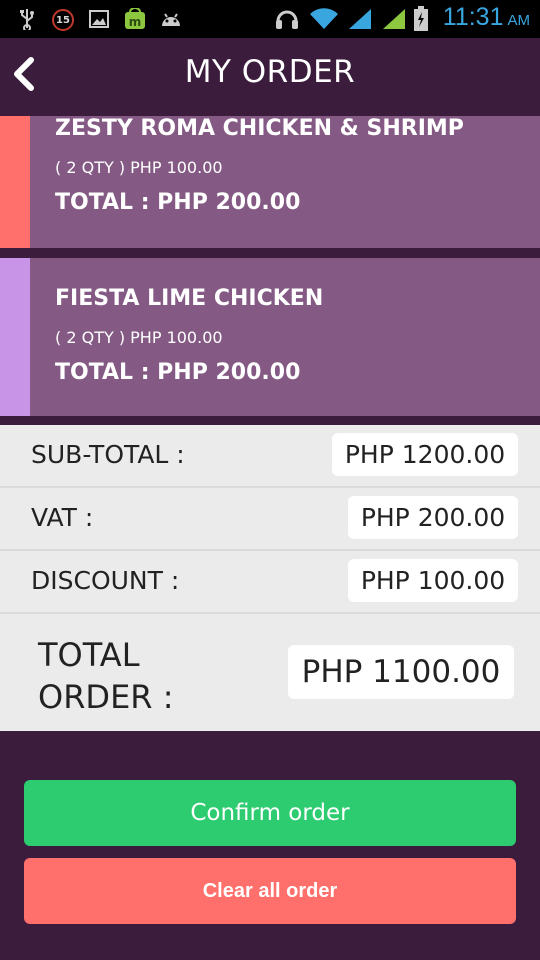  What do you see at coordinates (105, 580) in the screenshot?
I see `discount-label: DISCOUNT :` at bounding box center [105, 580].